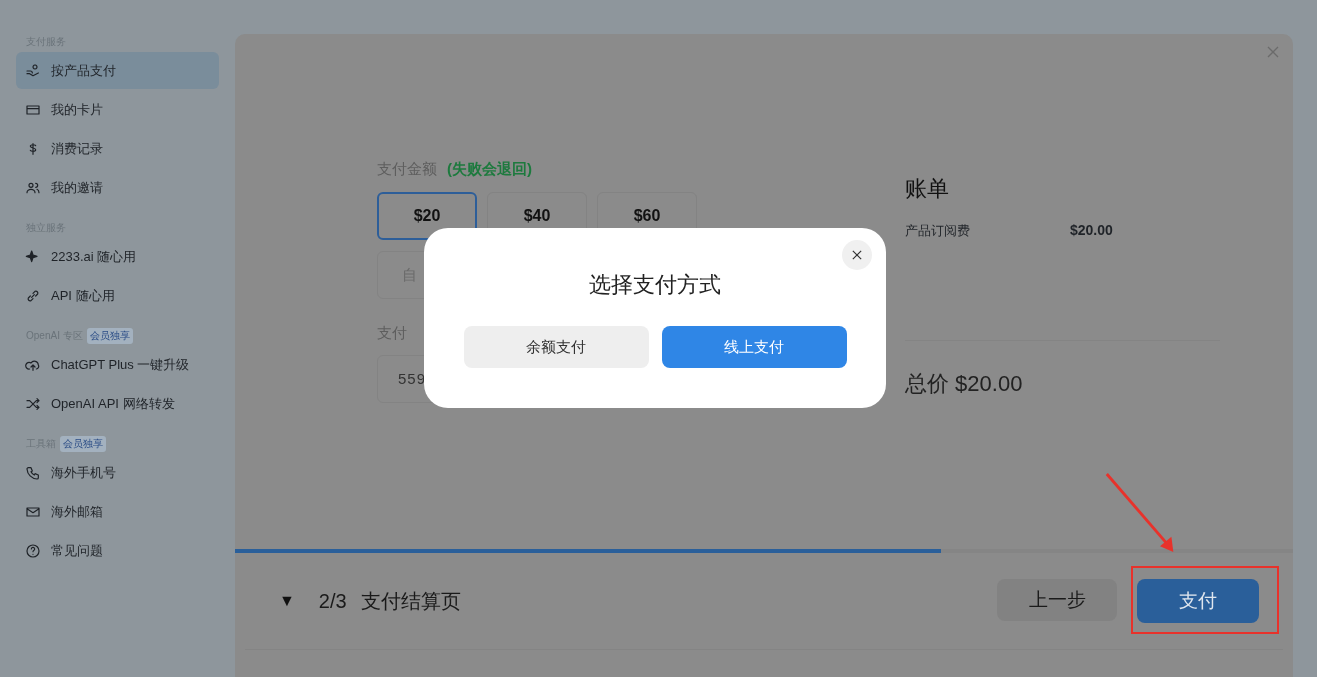  What do you see at coordinates (117, 472) in the screenshot?
I see `sidebar-item: 海外手机号` at bounding box center [117, 472].